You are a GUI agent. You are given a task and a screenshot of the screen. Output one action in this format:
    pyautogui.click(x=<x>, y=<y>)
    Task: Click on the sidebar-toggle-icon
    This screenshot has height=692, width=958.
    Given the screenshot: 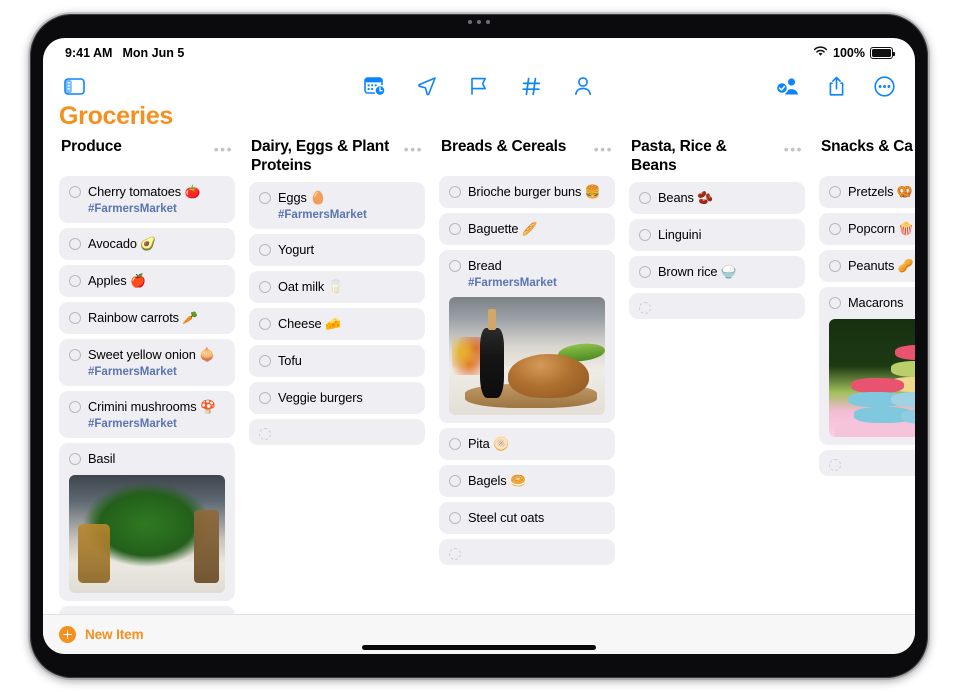 What is the action you would take?
    pyautogui.click(x=74, y=86)
    